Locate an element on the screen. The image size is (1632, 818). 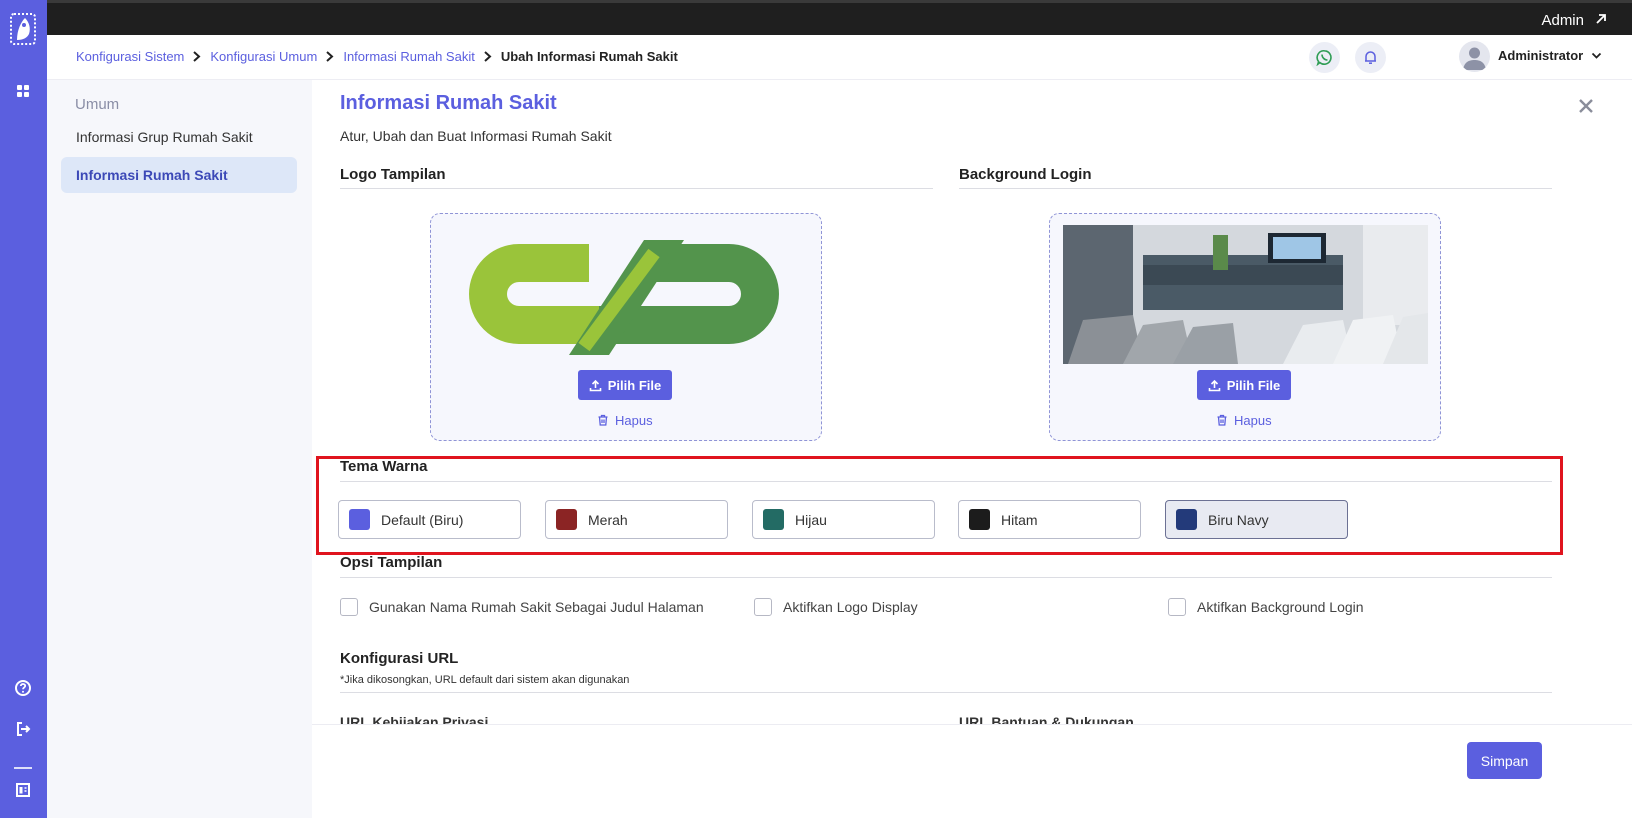
background-section-title: Background Login is located at coordinates (1025, 174).